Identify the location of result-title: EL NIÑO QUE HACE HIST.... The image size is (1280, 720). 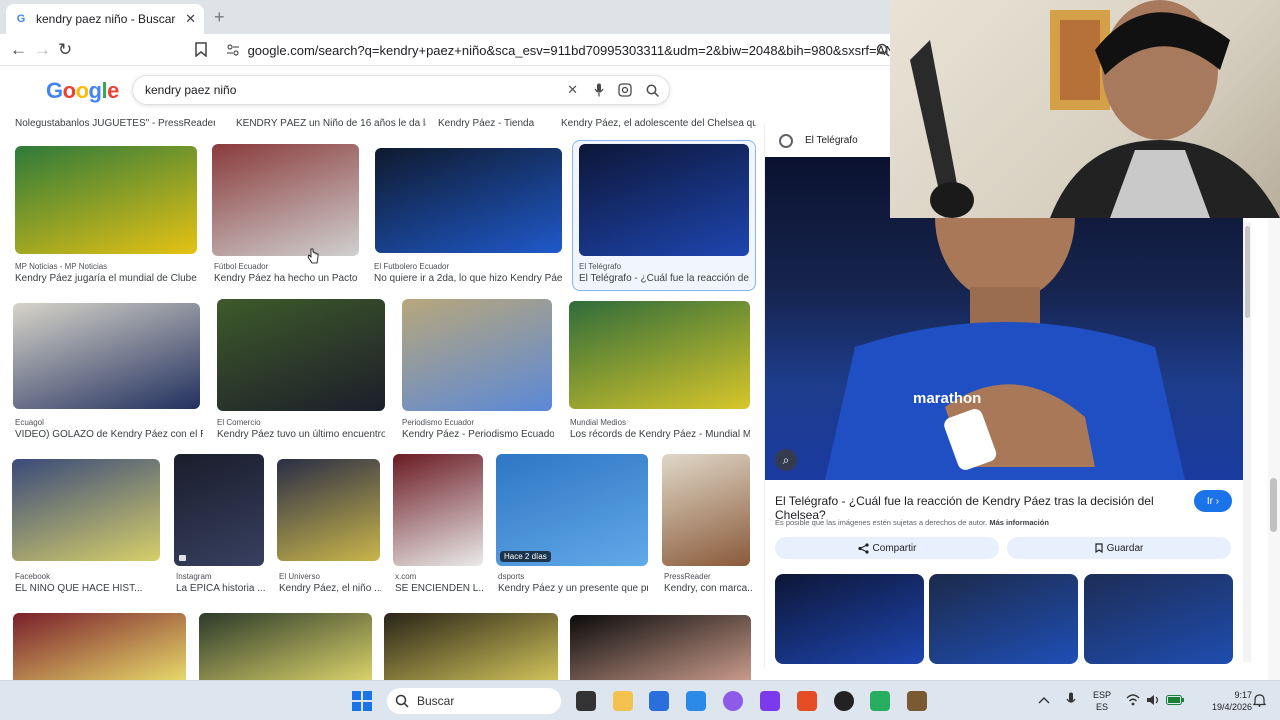
(87, 588).